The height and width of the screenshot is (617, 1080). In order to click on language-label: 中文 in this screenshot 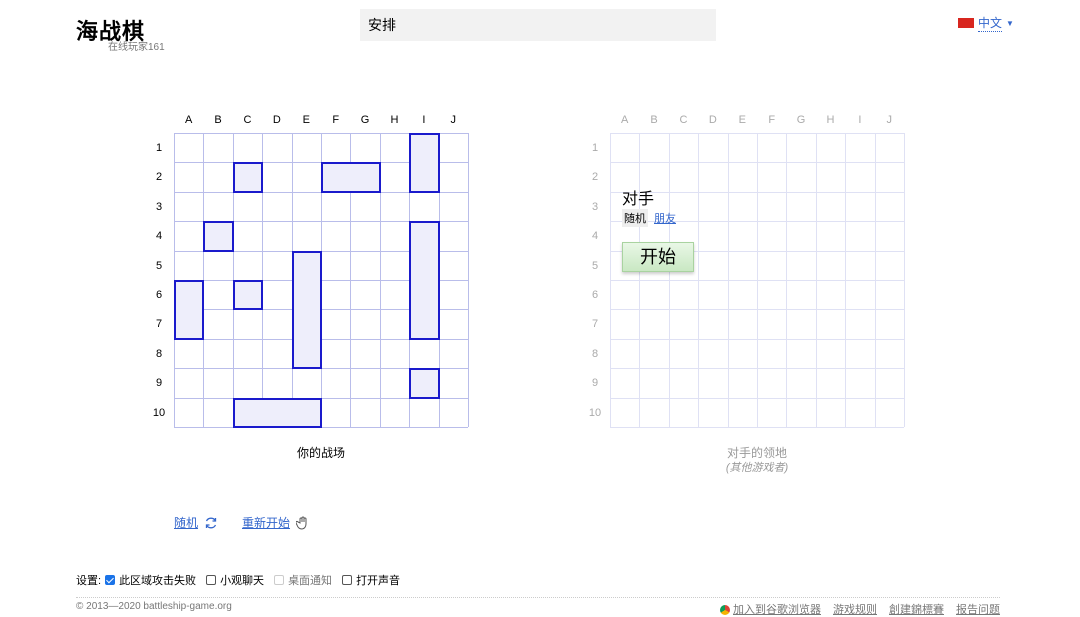, I will do `click(990, 24)`.